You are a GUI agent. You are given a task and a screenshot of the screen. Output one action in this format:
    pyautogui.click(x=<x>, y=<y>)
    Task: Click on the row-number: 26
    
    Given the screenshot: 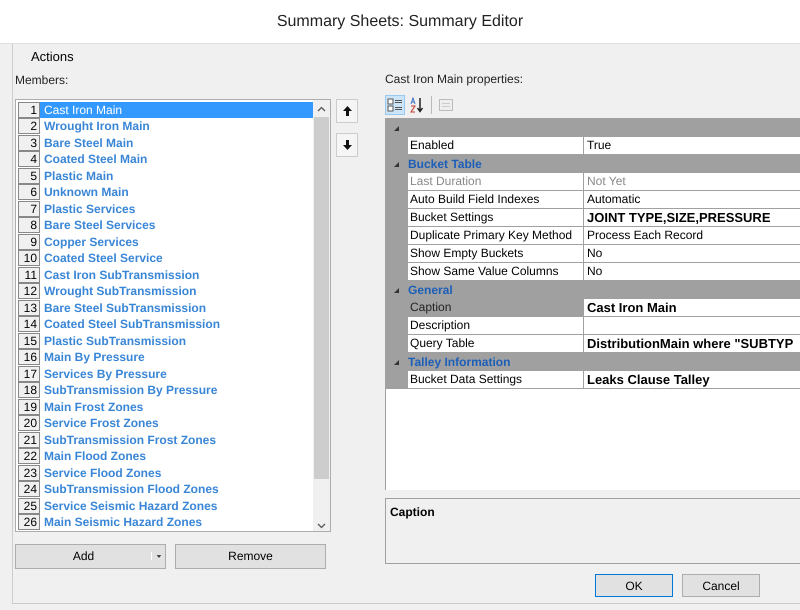 What is the action you would take?
    pyautogui.click(x=29, y=522)
    